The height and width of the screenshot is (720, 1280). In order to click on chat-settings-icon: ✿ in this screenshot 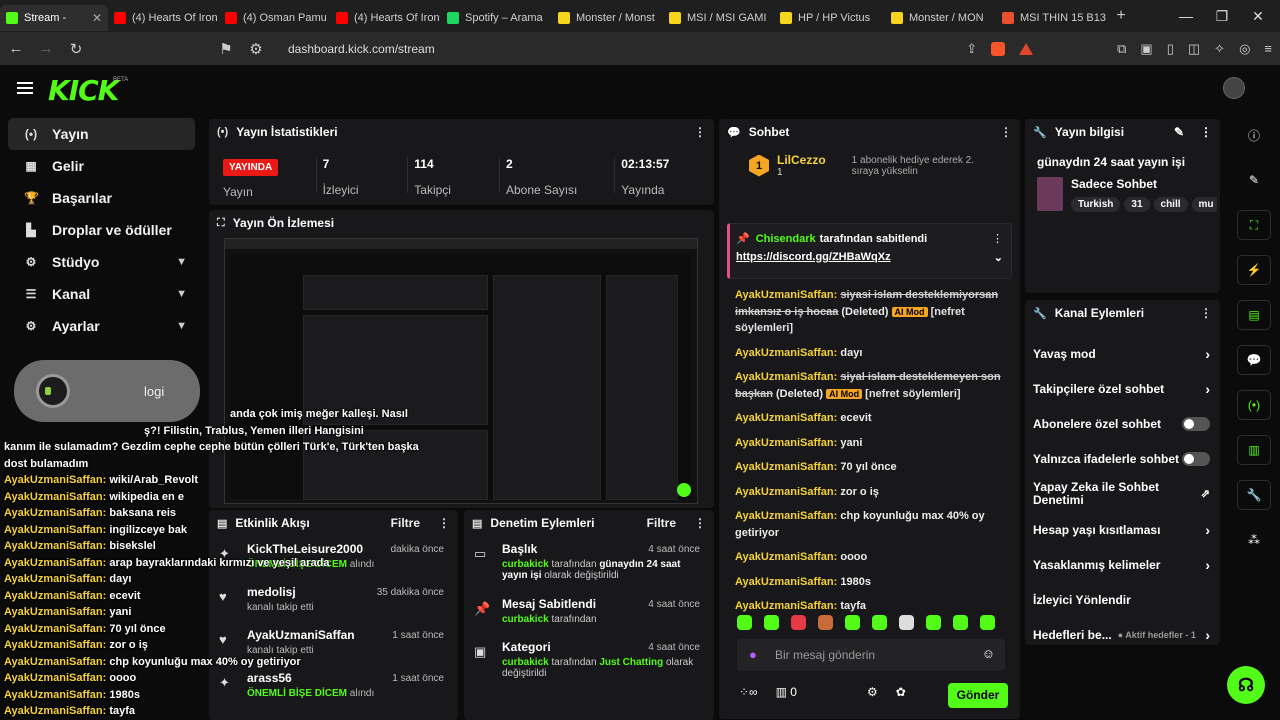, I will do `click(901, 692)`.